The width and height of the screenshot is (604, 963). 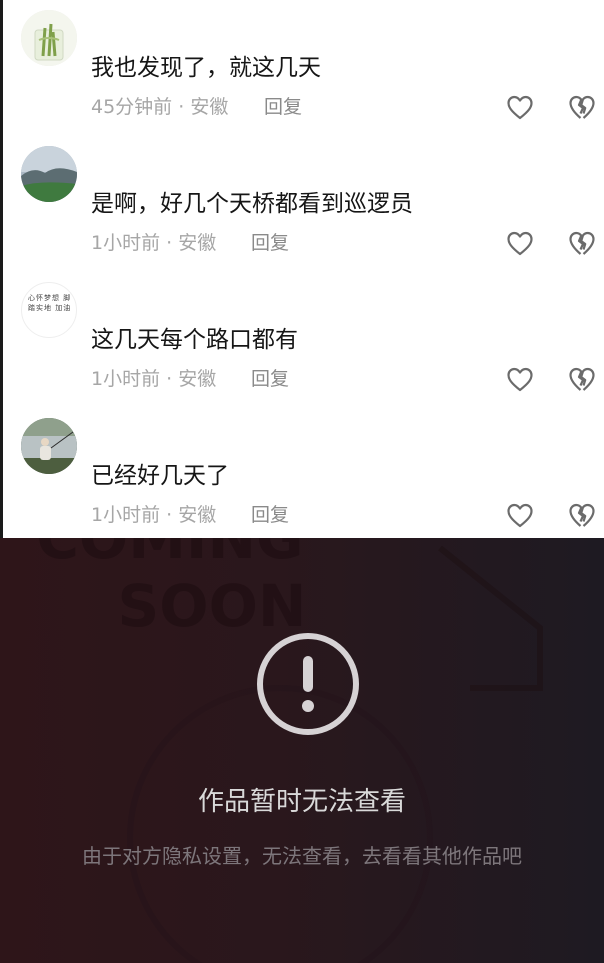 I want to click on comment-item: 心怀梦想 脚踏实地 加油 这几天每个路口都有 1小时前 · 安徽 回复, so click(x=303, y=340).